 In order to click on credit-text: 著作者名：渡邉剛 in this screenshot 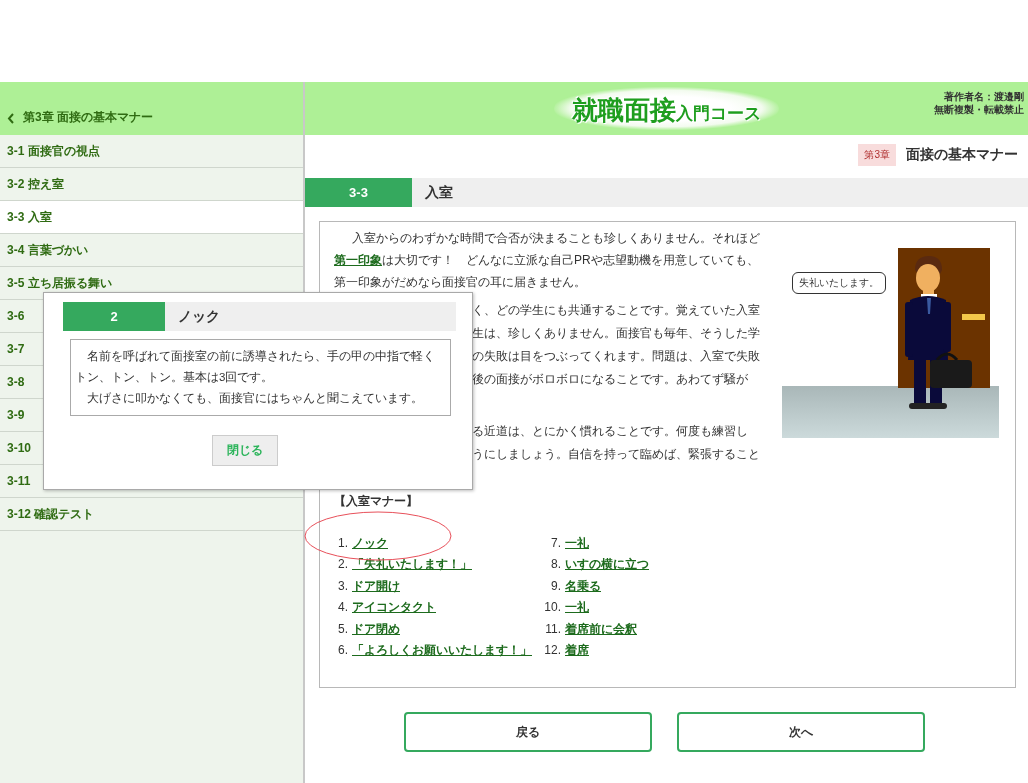, I will do `click(984, 96)`.